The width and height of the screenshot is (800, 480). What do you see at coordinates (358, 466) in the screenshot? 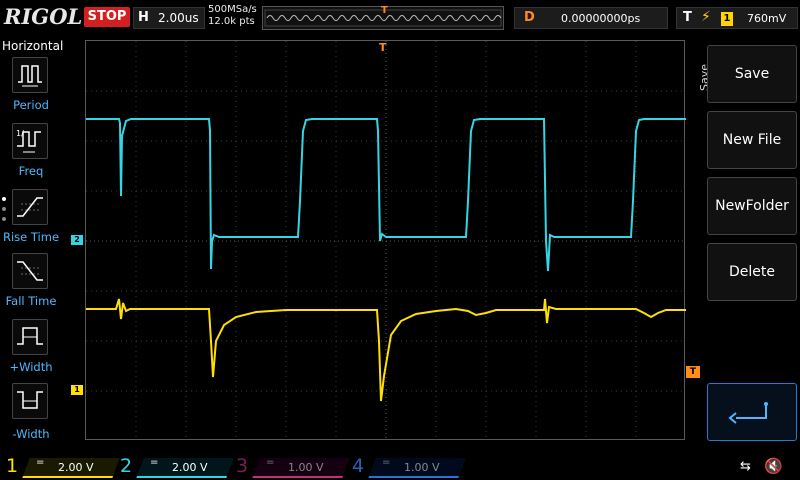
I see `channel-4-number: 4` at bounding box center [358, 466].